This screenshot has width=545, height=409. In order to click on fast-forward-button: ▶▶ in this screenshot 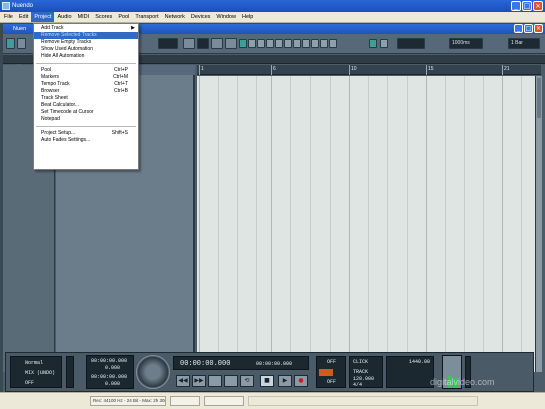, I will do `click(199, 381)`.